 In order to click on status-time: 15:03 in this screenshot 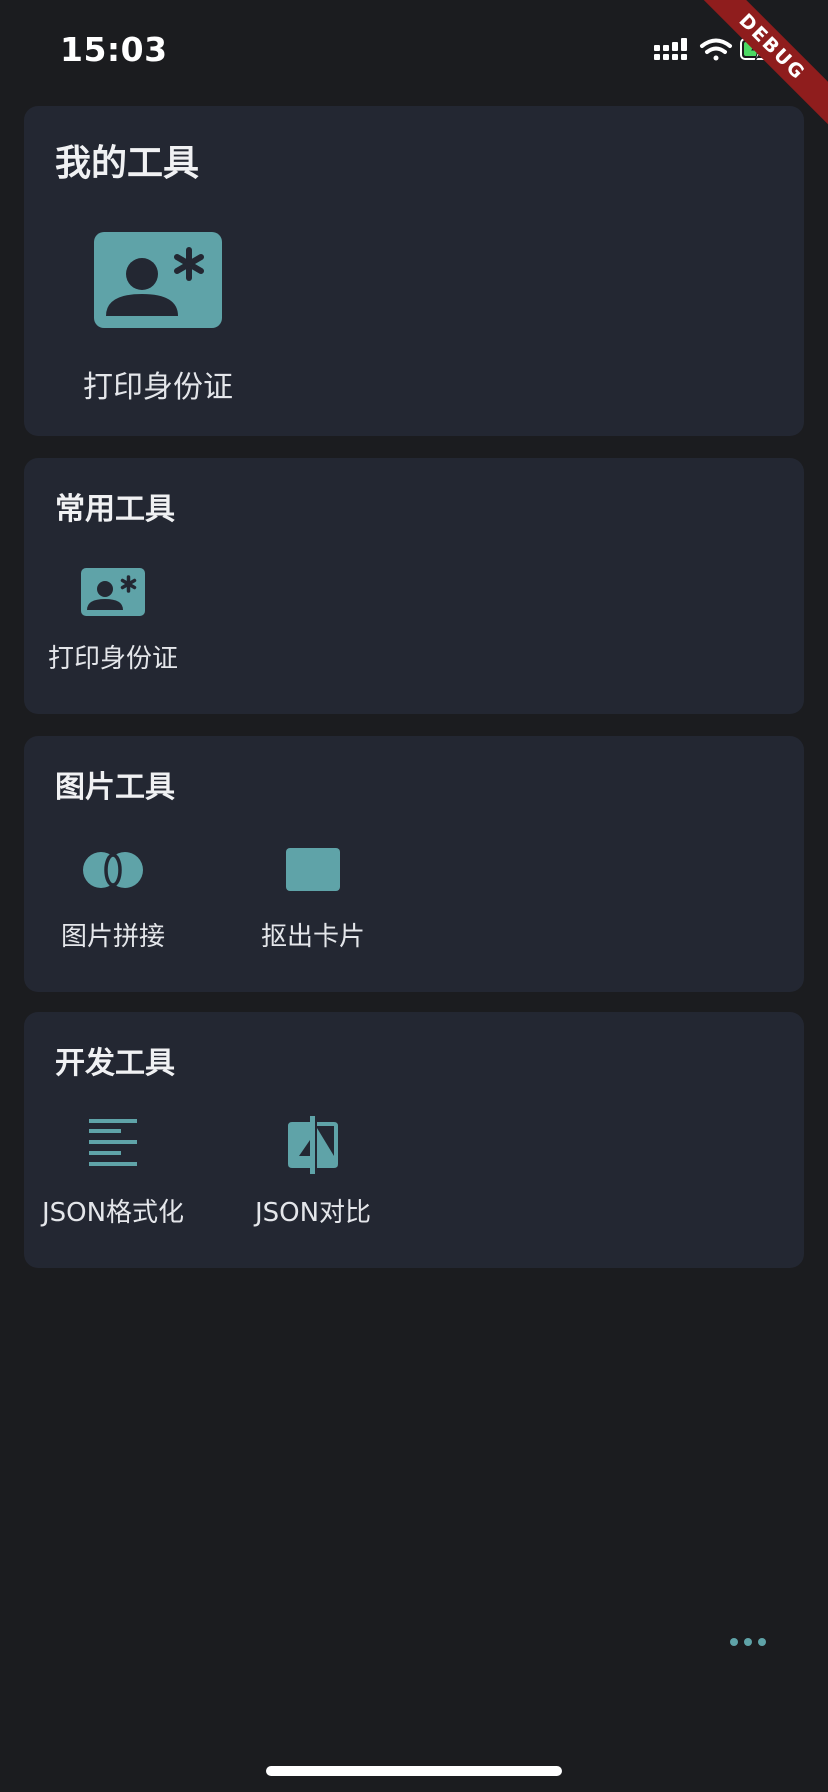, I will do `click(114, 49)`.